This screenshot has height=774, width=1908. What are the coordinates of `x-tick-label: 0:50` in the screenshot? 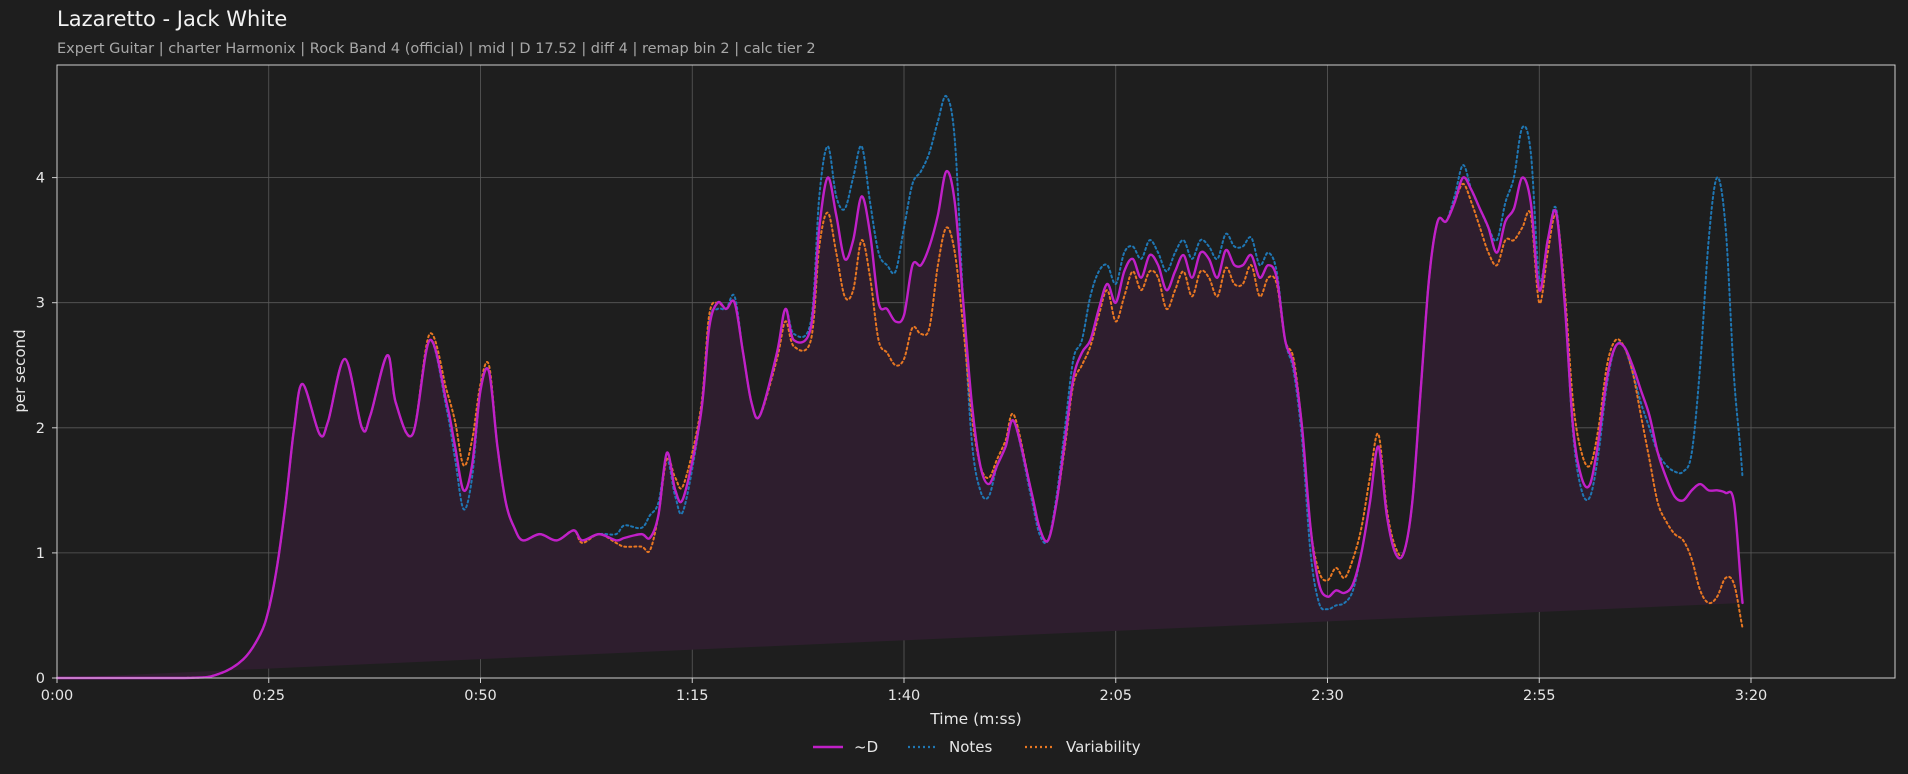 It's located at (480, 696).